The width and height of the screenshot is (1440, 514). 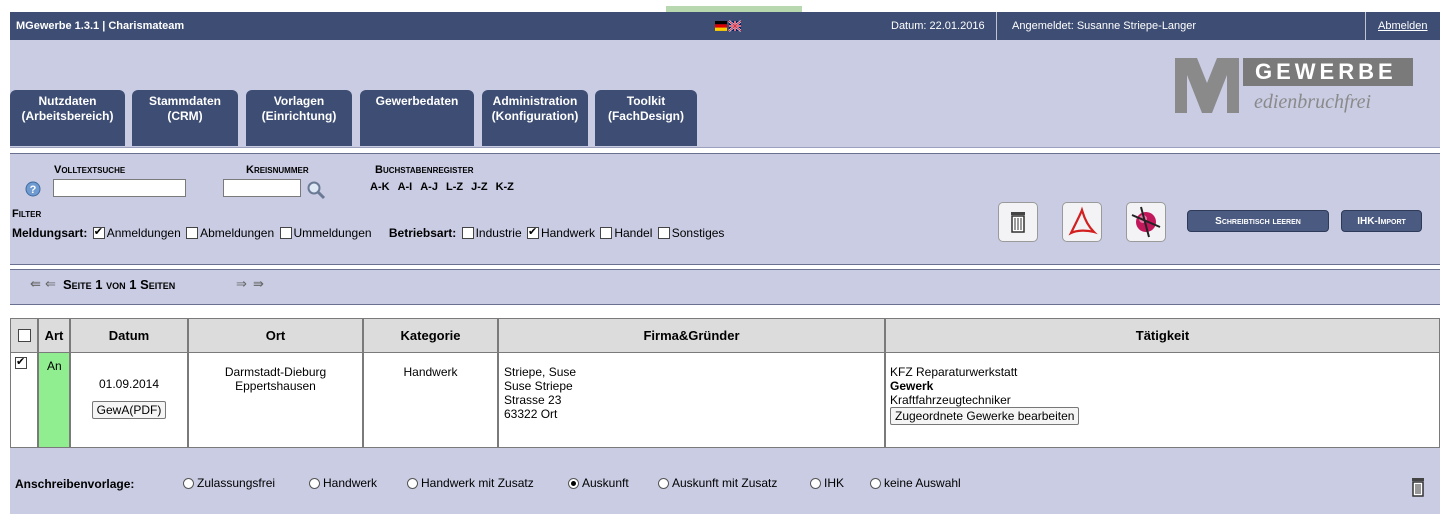 I want to click on kreisnummer-input, so click(x=262, y=188).